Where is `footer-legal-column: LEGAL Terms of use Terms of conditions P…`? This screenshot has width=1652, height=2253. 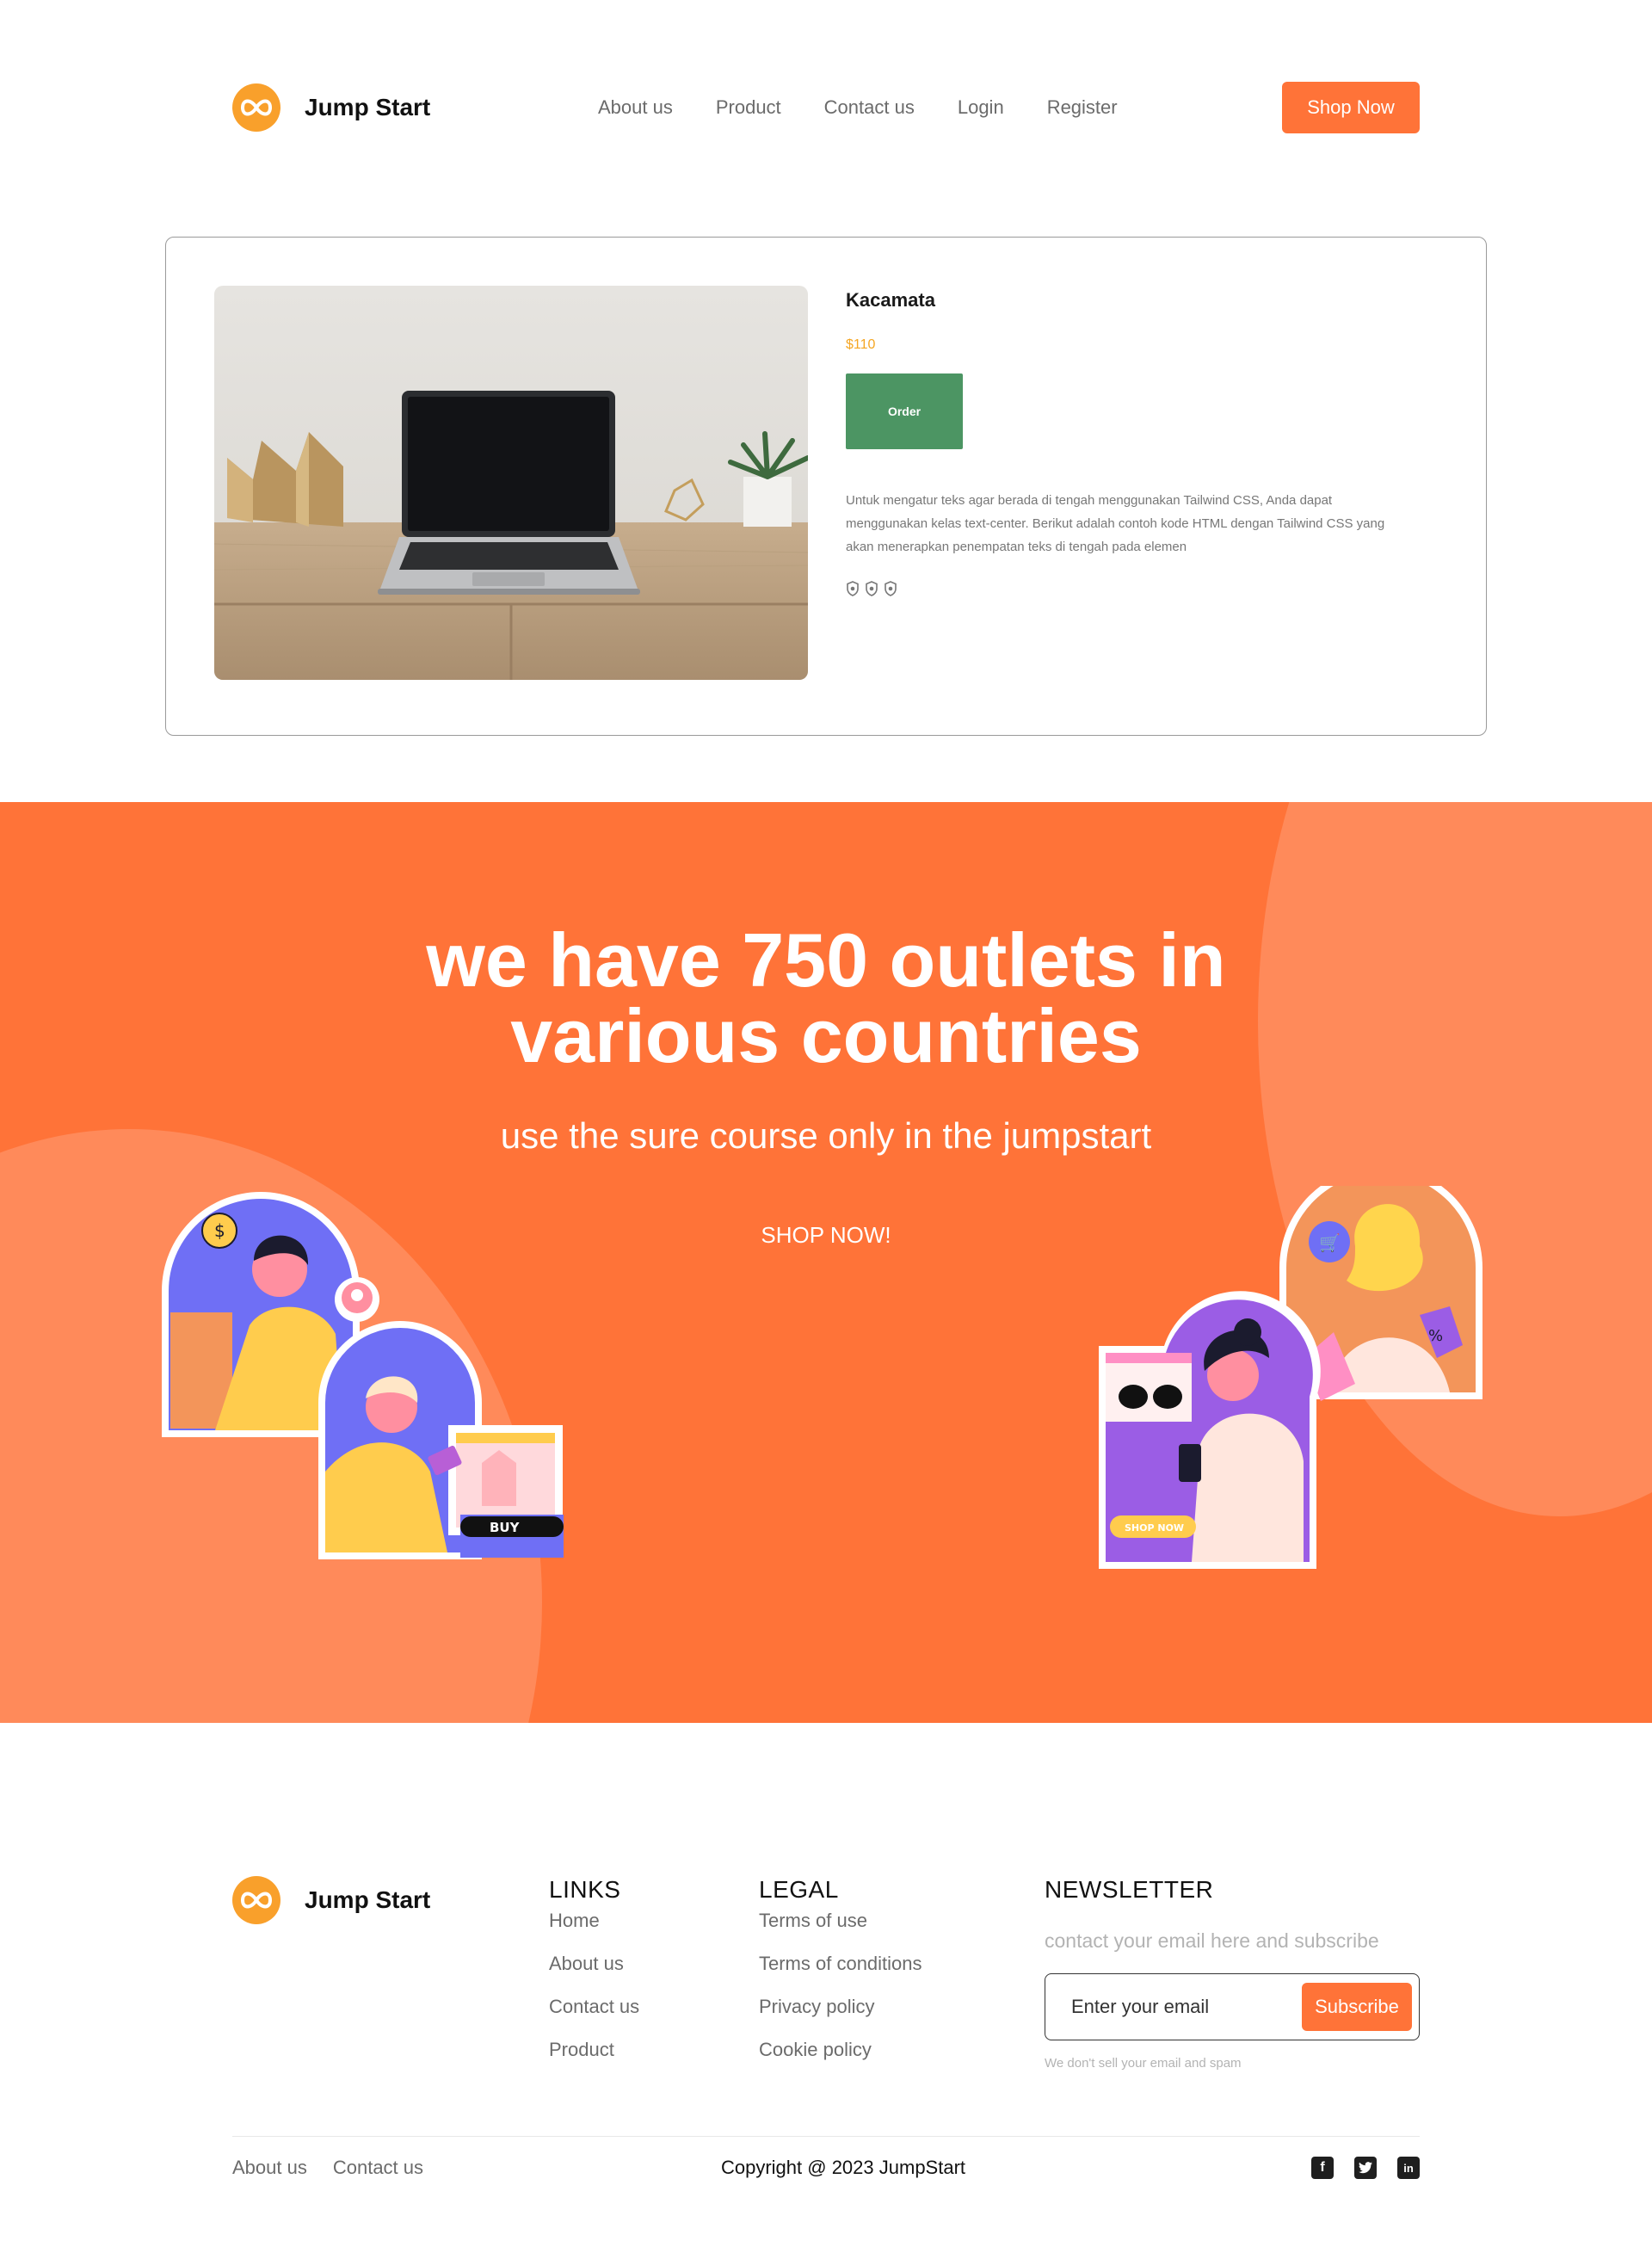
footer-legal-column: LEGAL Terms of use Terms of conditions P… is located at coordinates (840, 1970).